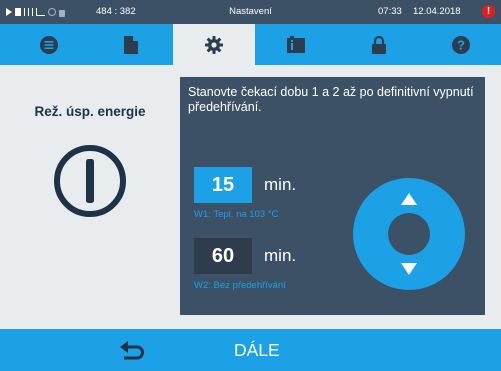 The image size is (501, 371). Describe the element at coordinates (409, 234) in the screenshot. I see `adjust-dial` at that location.